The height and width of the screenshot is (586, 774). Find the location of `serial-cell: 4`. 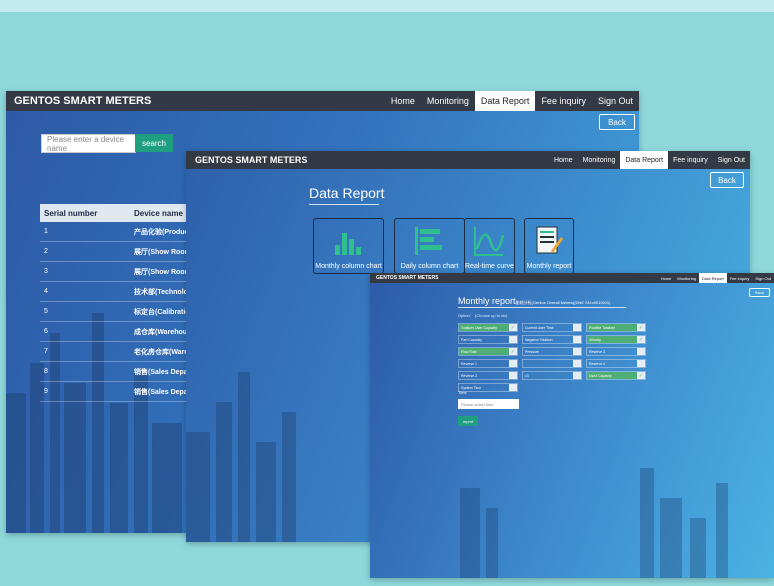

serial-cell: 4 is located at coordinates (46, 291).